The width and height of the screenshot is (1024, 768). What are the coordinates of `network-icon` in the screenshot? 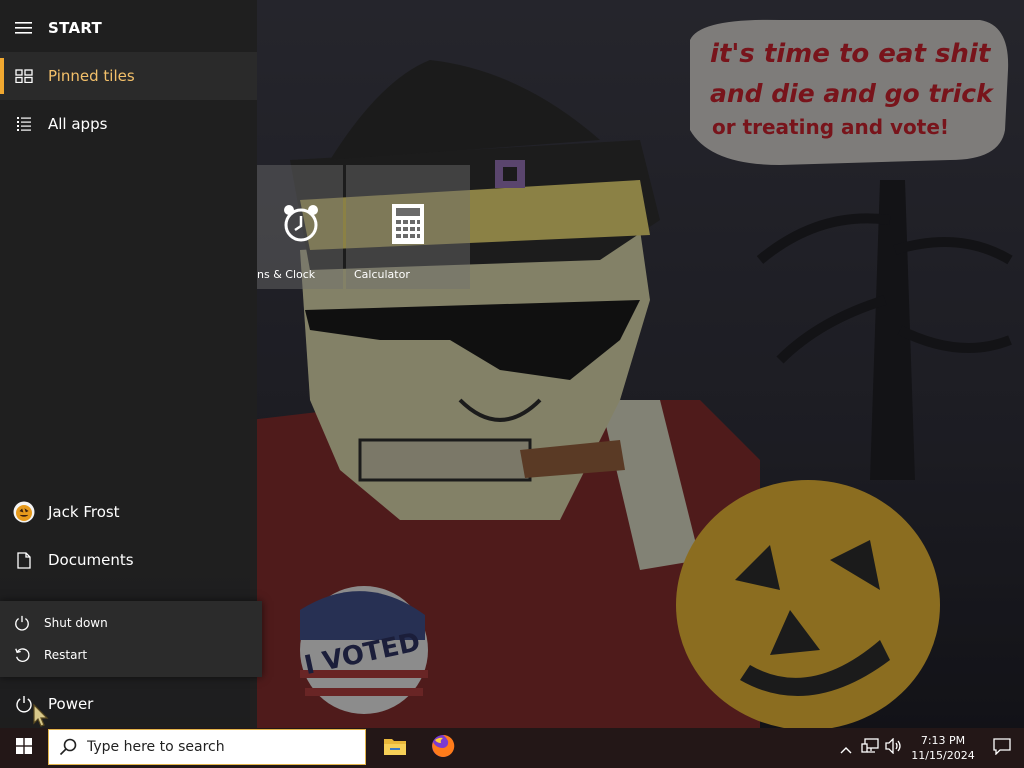 It's located at (870, 748).